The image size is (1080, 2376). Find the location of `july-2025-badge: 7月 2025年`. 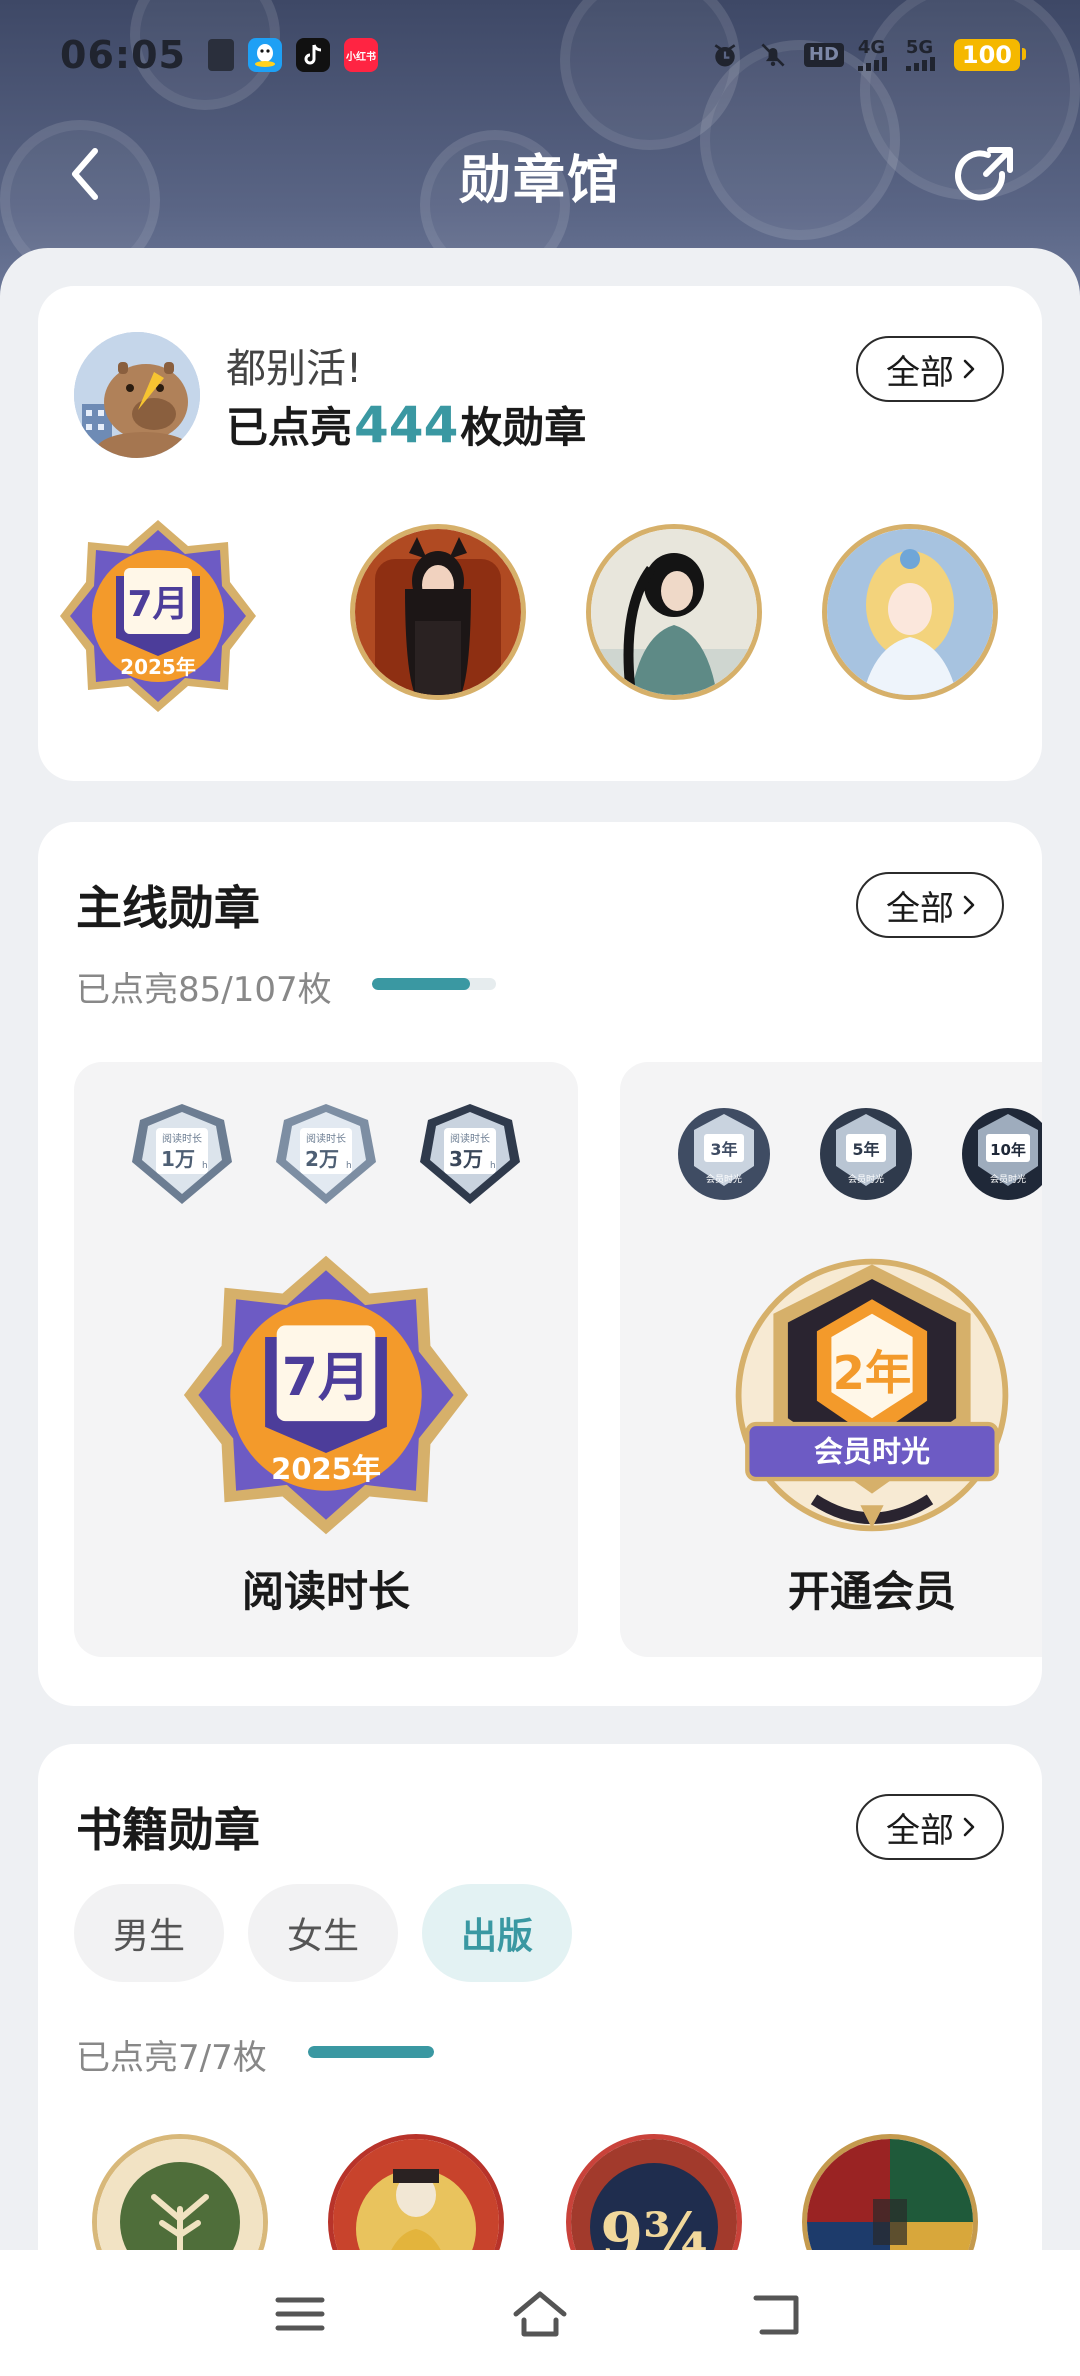

july-2025-badge: 7月 2025年 is located at coordinates (158, 616).